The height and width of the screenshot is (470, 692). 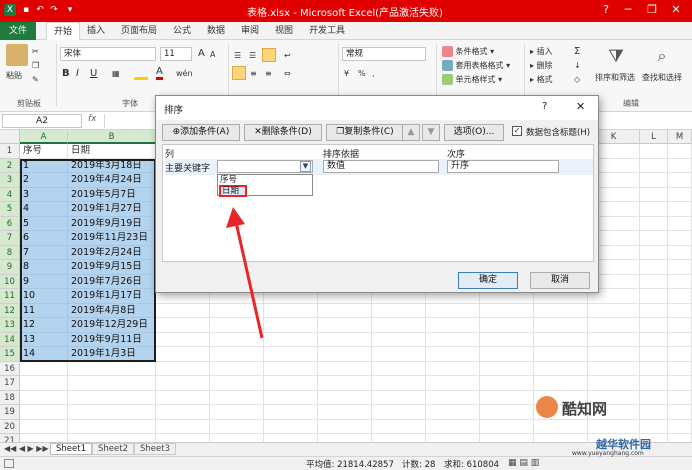 What do you see at coordinates (235, 217) in the screenshot?
I see `annotation-arrow-head` at bounding box center [235, 217].